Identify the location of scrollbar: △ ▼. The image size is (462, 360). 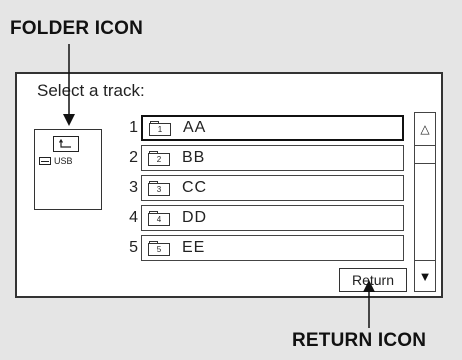
(425, 202).